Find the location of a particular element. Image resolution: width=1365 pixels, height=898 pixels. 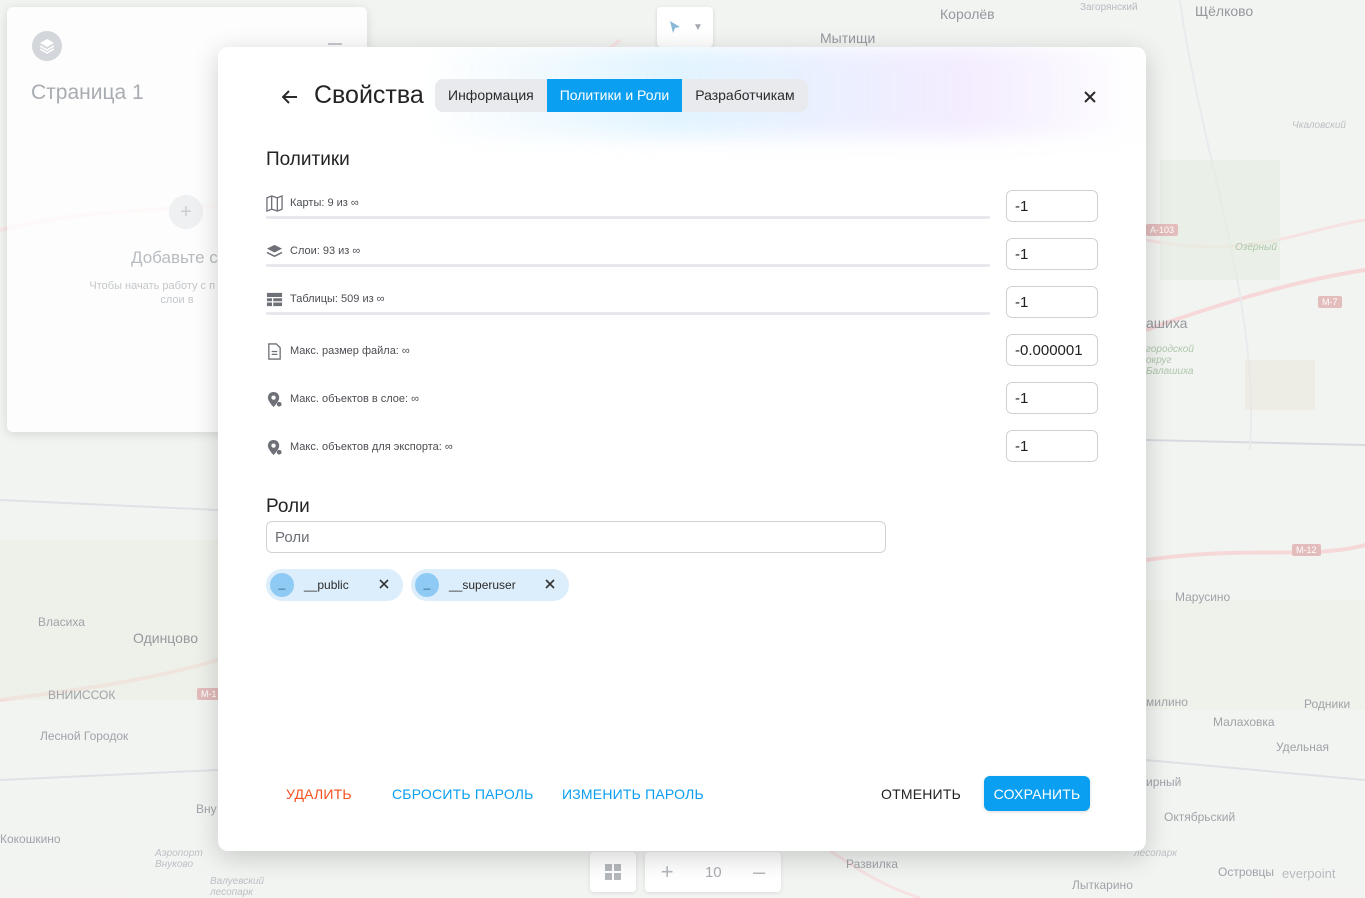

layers-icon is located at coordinates (274, 251).